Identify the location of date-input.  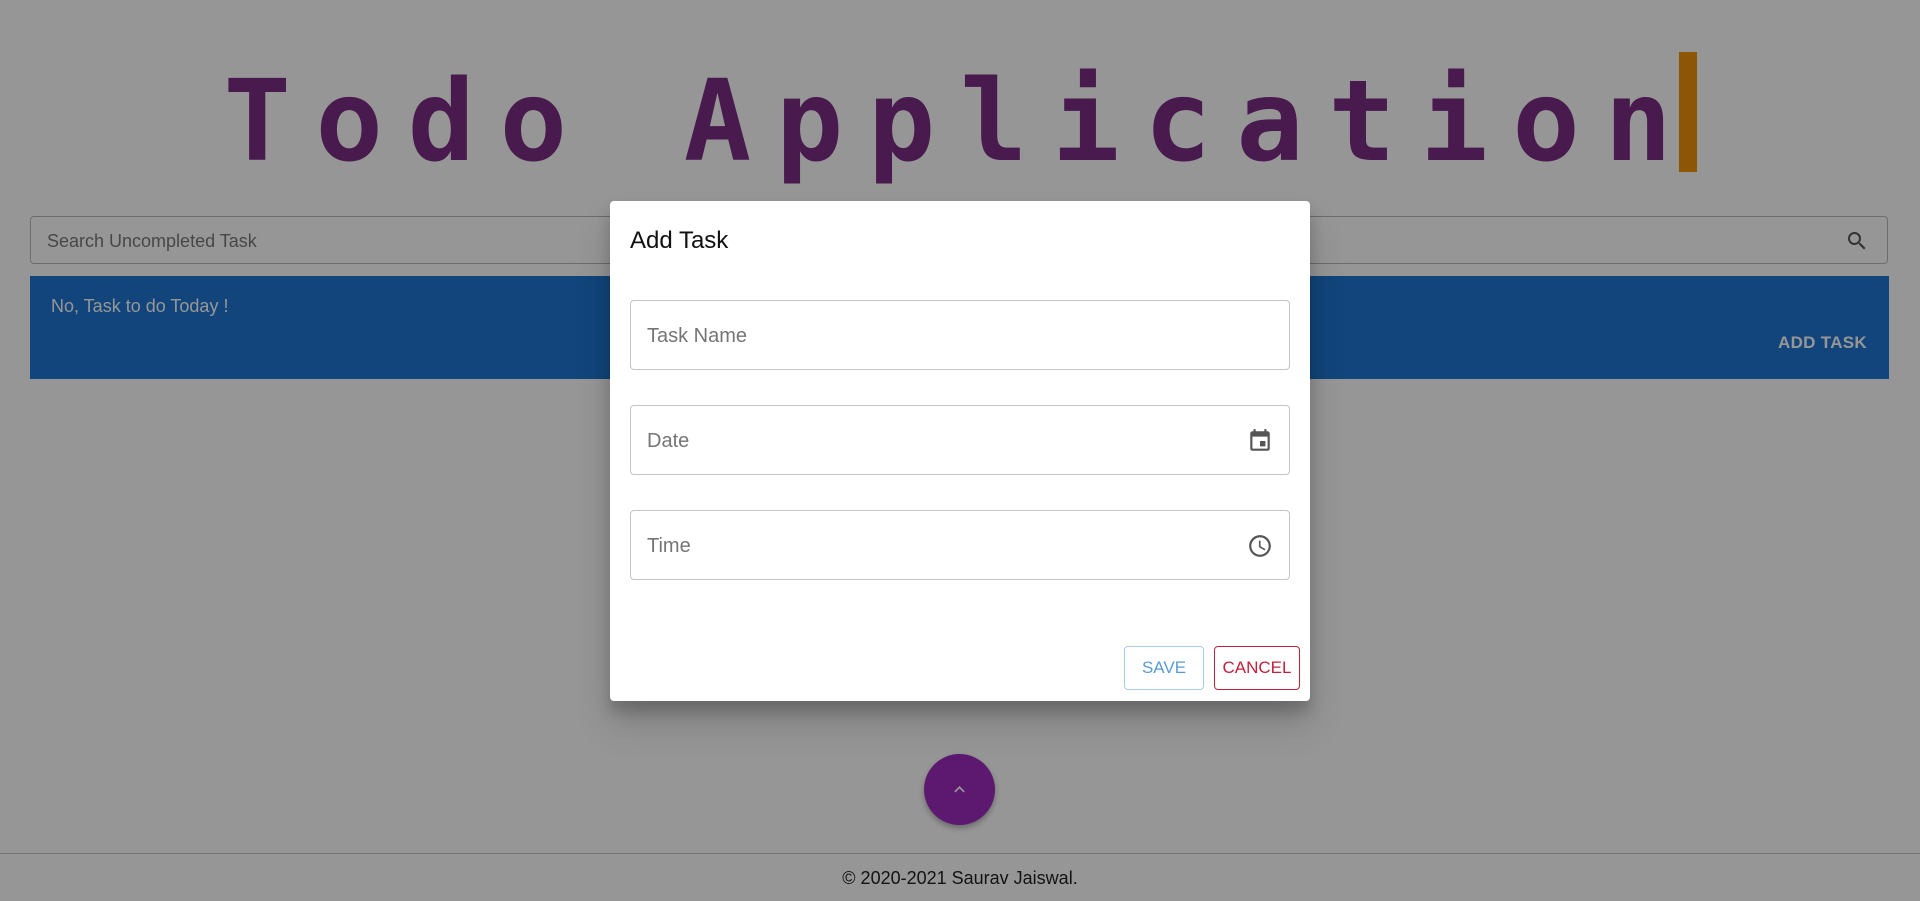
(932, 441).